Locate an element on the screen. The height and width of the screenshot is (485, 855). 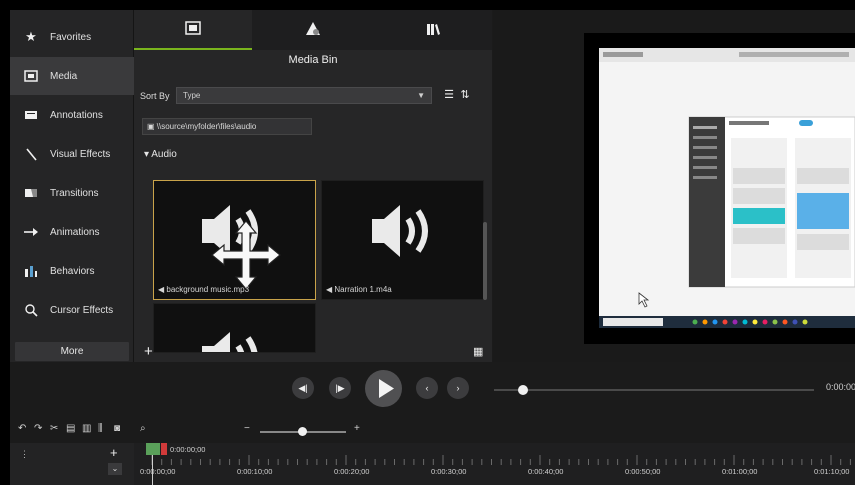
tab-library is located at coordinates (313, 30).